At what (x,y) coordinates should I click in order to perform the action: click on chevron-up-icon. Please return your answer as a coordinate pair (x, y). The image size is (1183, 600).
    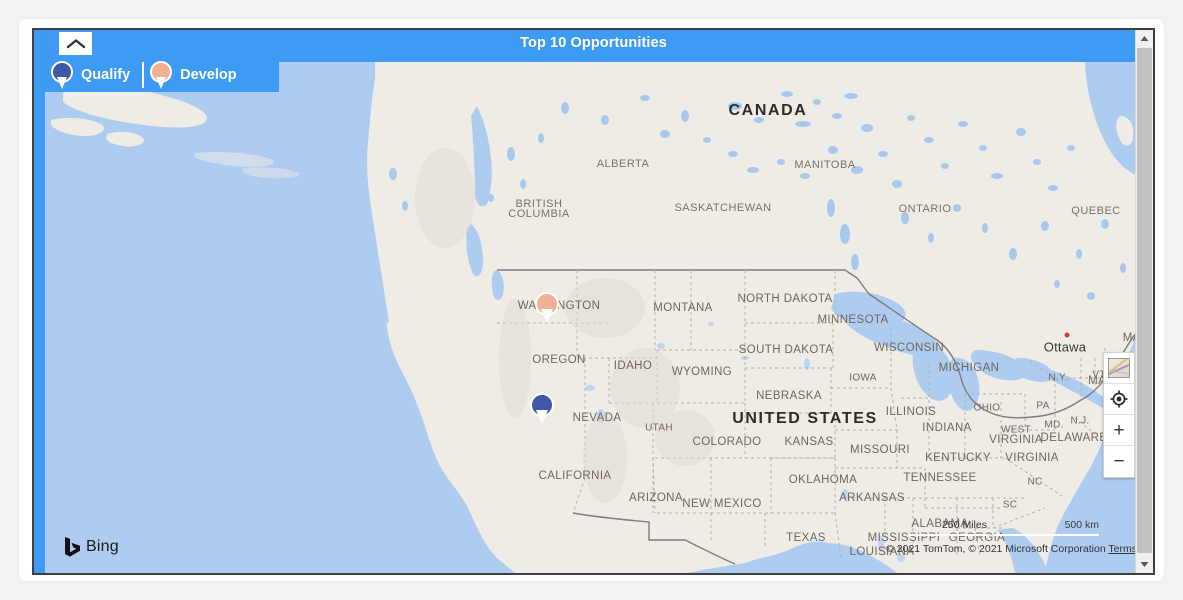
    Looking at the image, I should click on (75, 43).